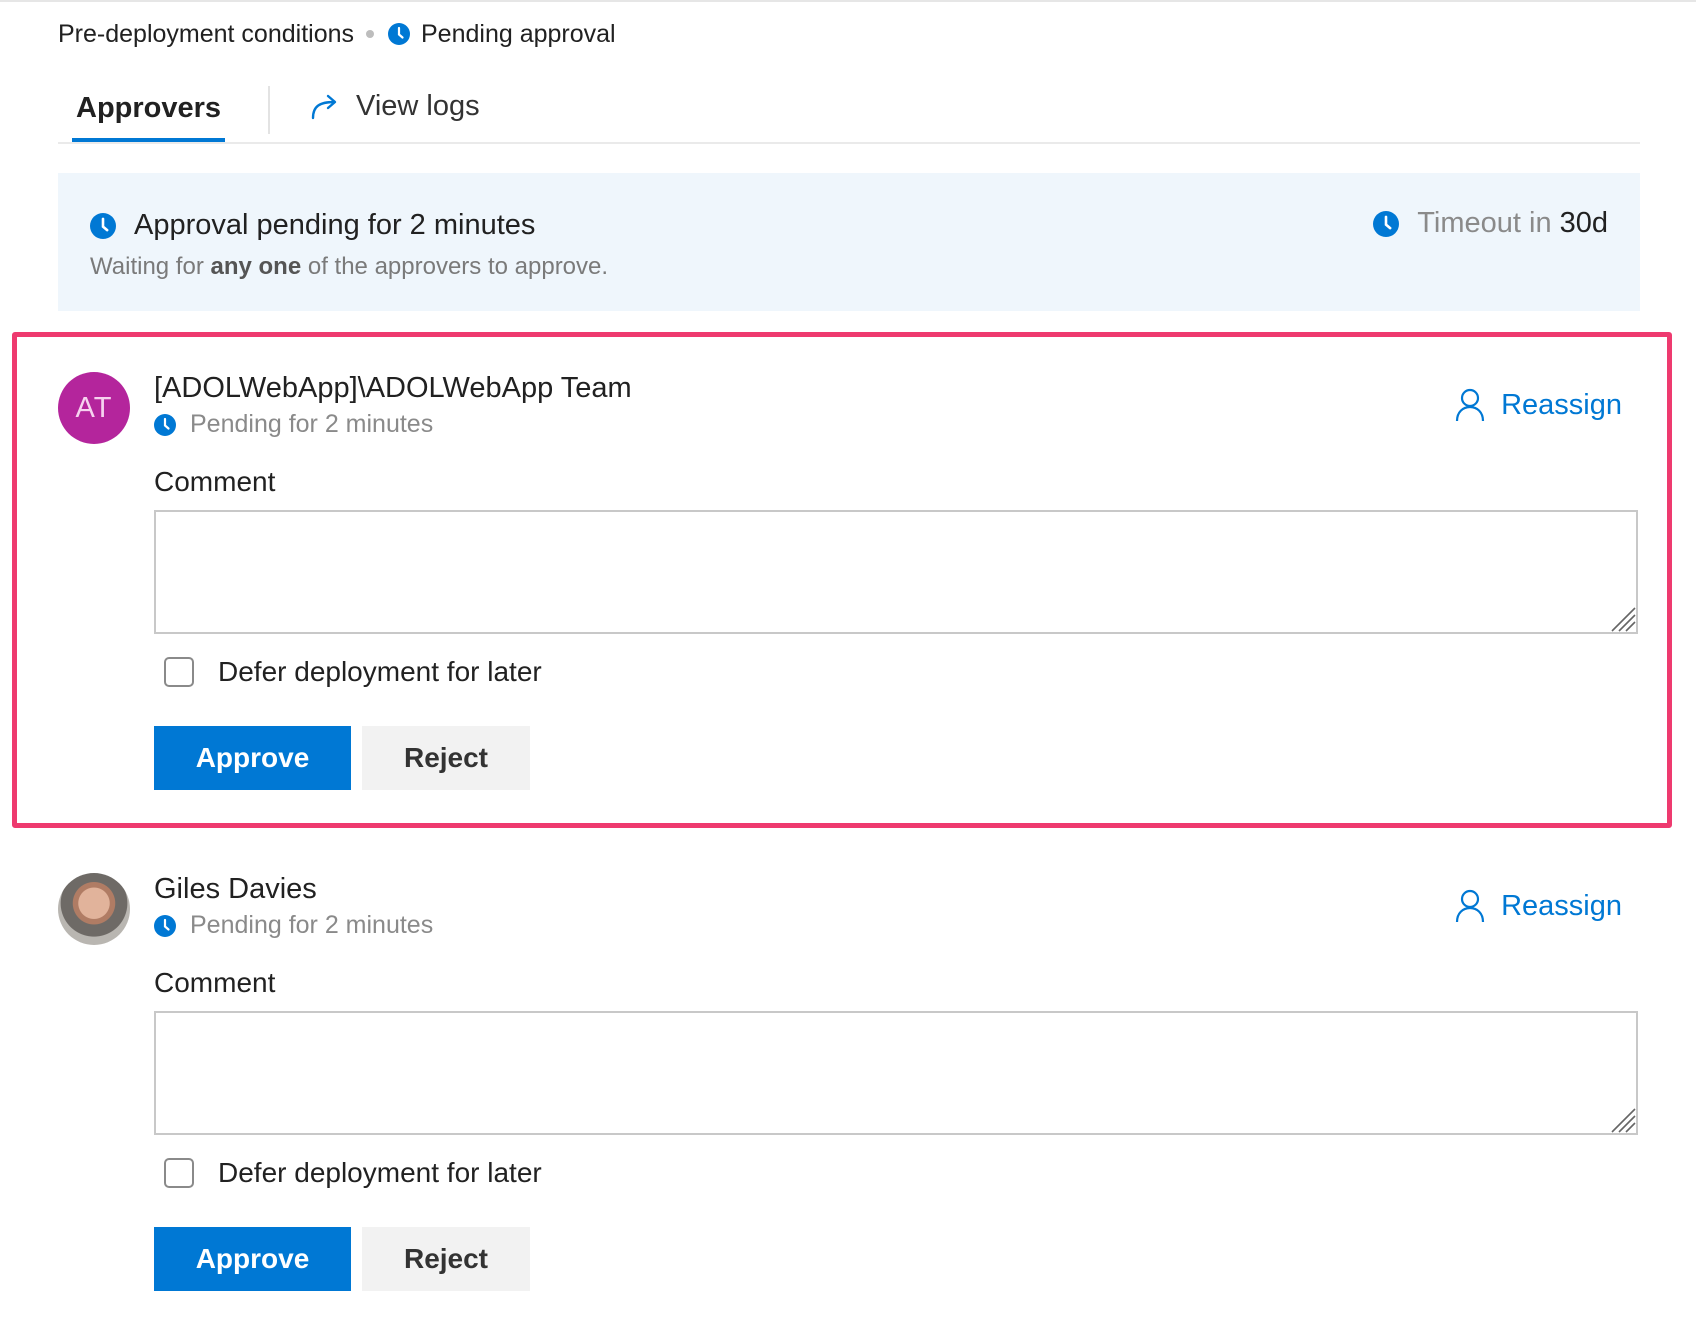 The height and width of the screenshot is (1333, 1696). What do you see at coordinates (458, 266) in the screenshot?
I see `banner-subtitle-suffix: of the approvers to approve.` at bounding box center [458, 266].